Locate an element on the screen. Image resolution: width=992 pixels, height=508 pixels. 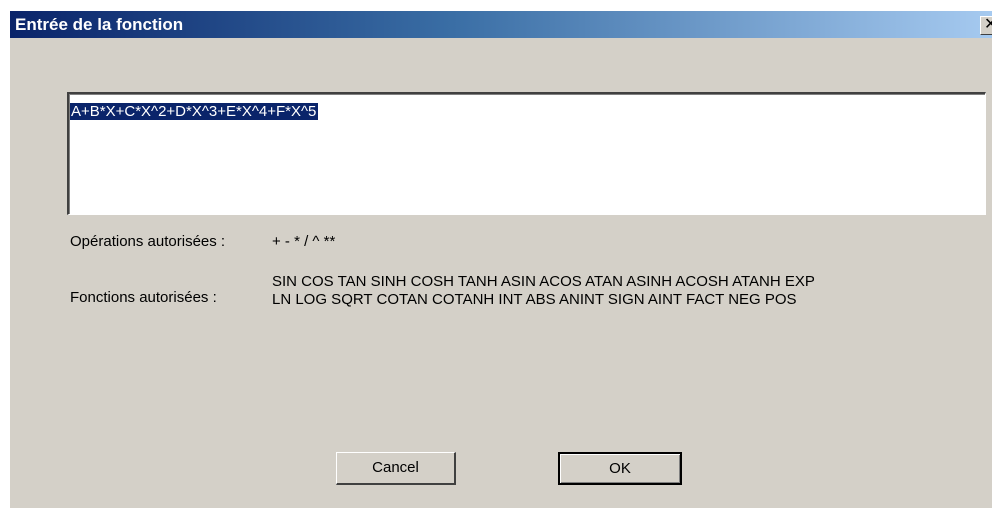
ok-button: OK is located at coordinates (620, 468).